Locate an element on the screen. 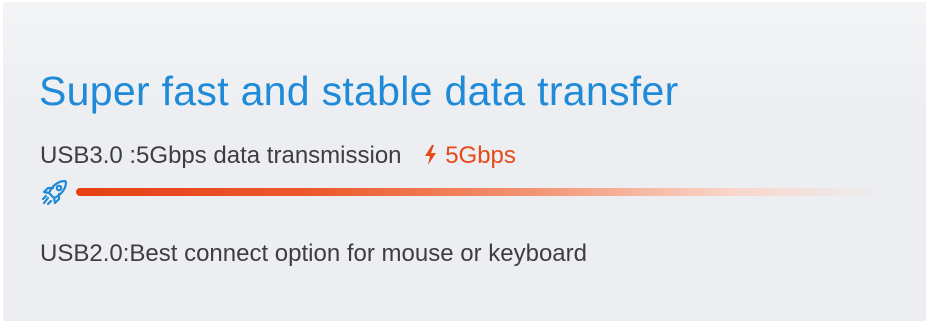 The height and width of the screenshot is (321, 926). headline: Super fast and stable data transfer is located at coordinates (359, 91).